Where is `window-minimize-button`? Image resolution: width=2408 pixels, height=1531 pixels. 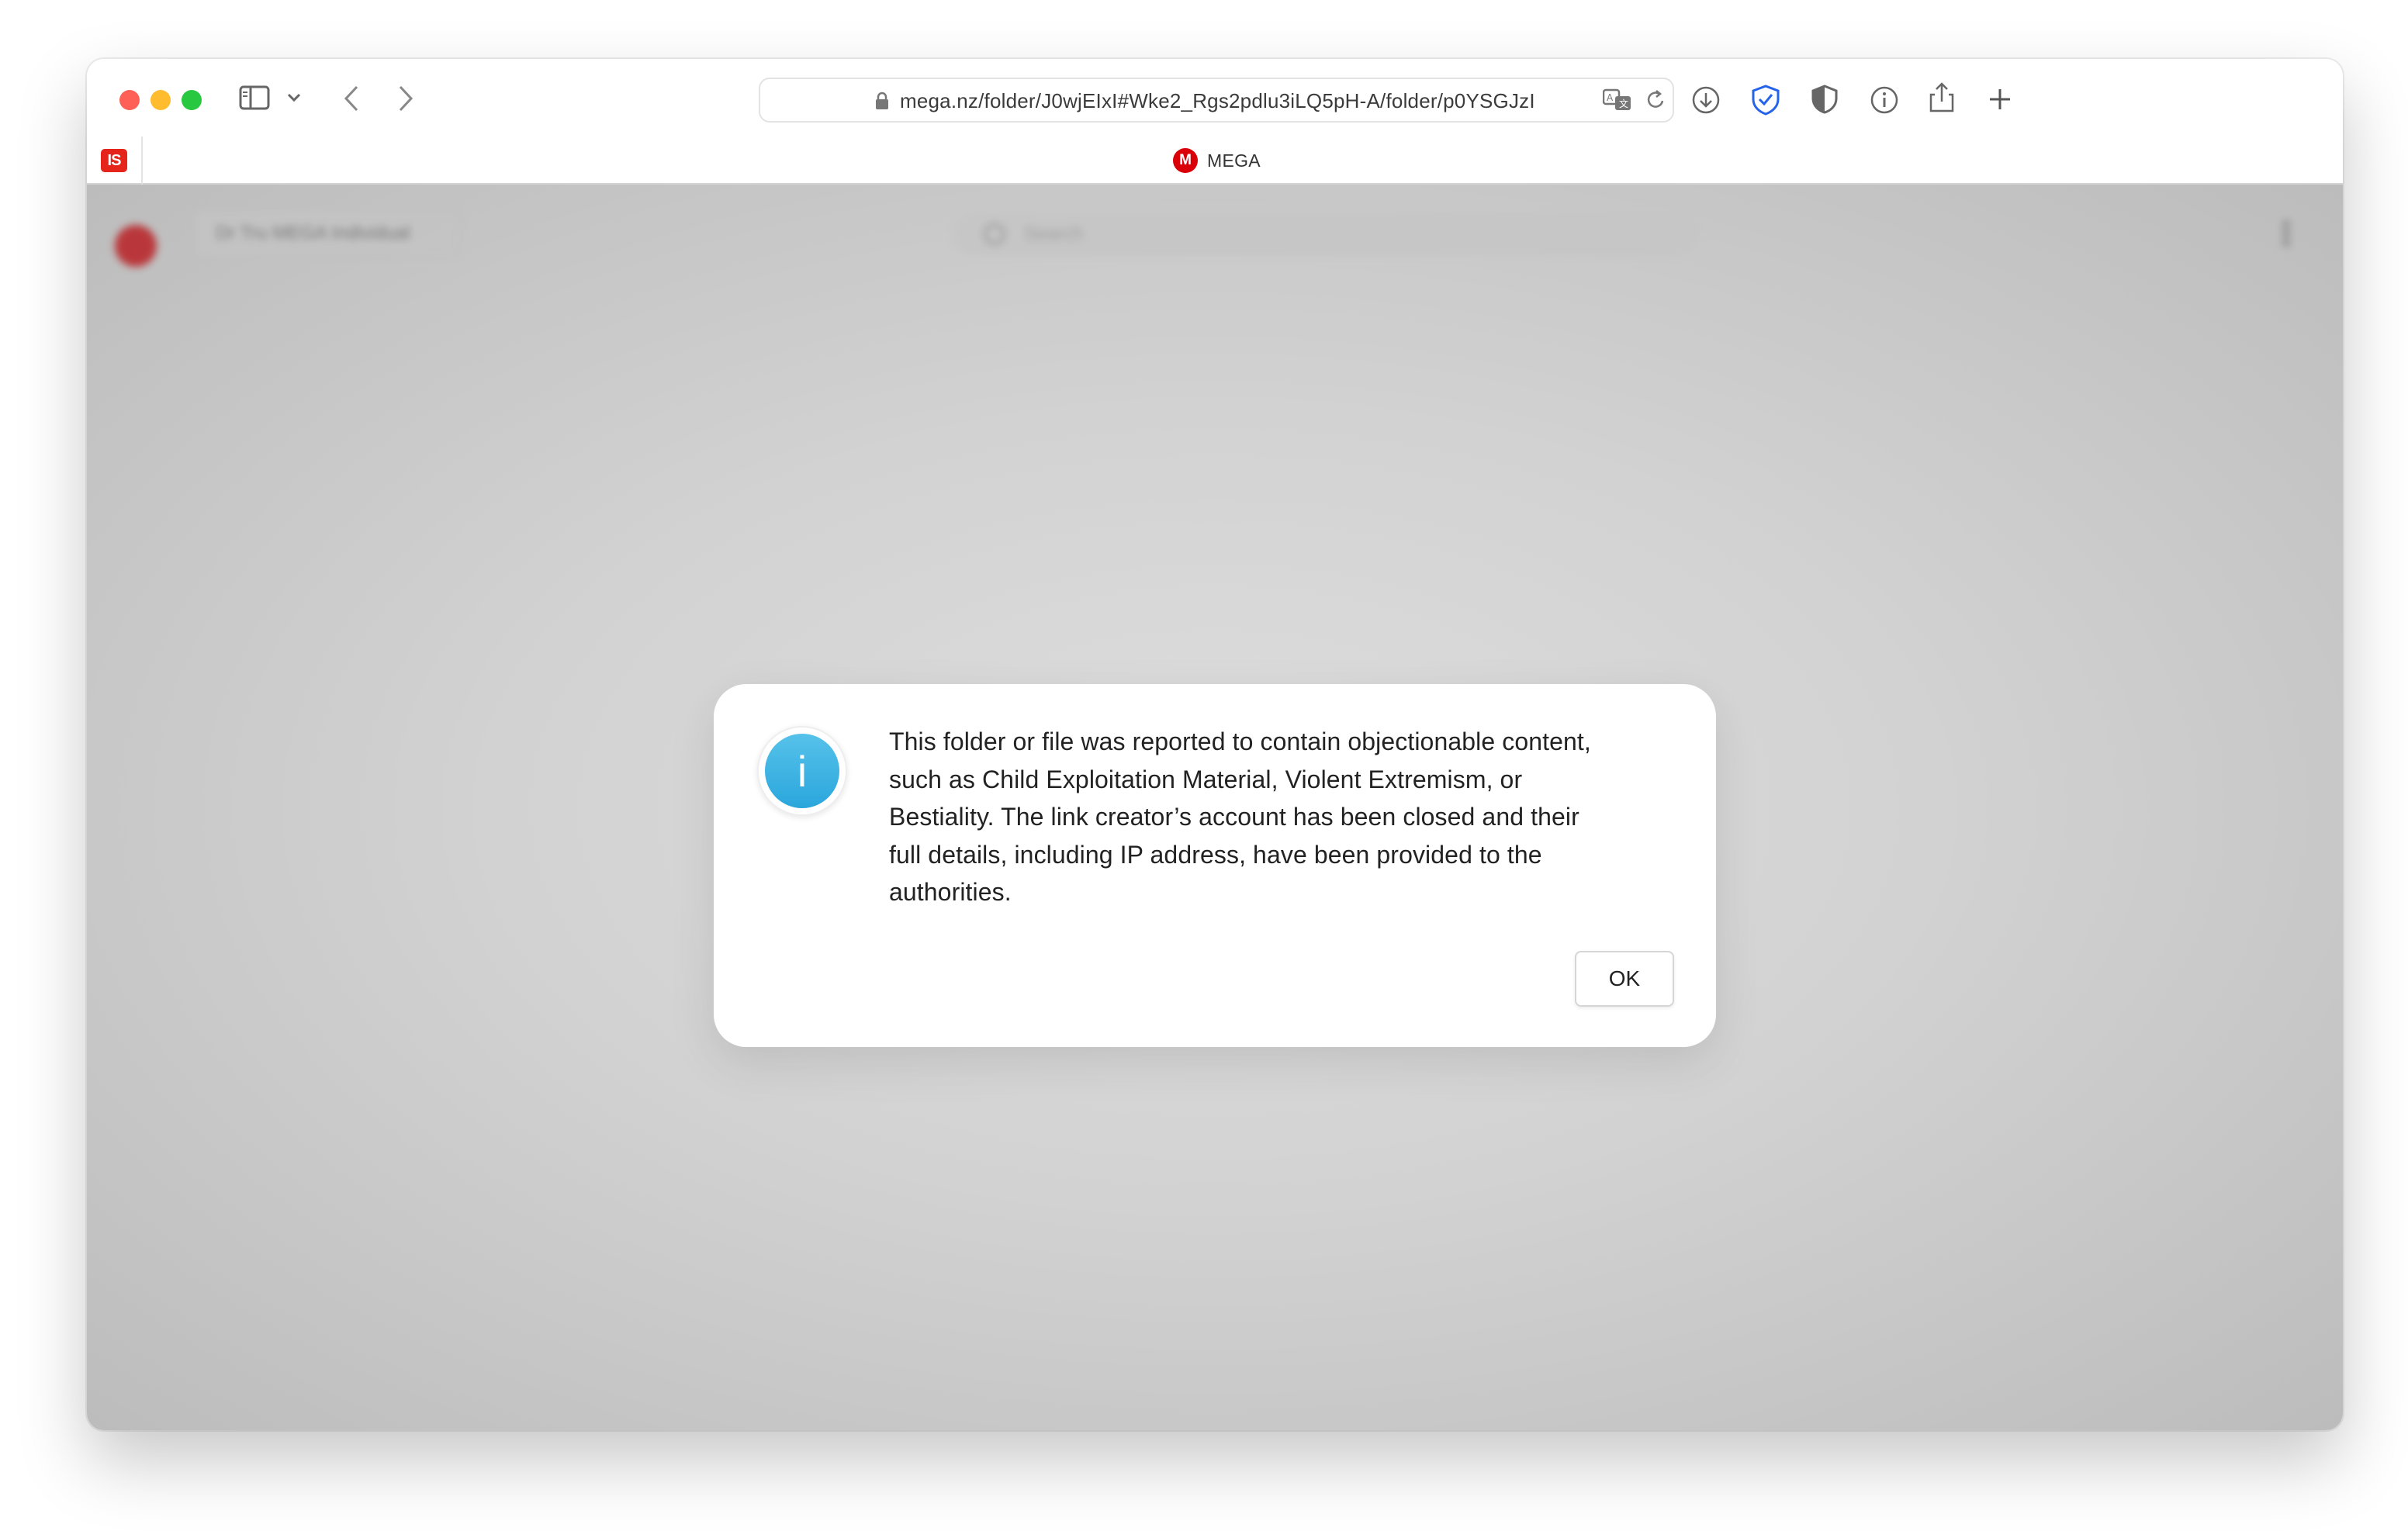 window-minimize-button is located at coordinates (160, 100).